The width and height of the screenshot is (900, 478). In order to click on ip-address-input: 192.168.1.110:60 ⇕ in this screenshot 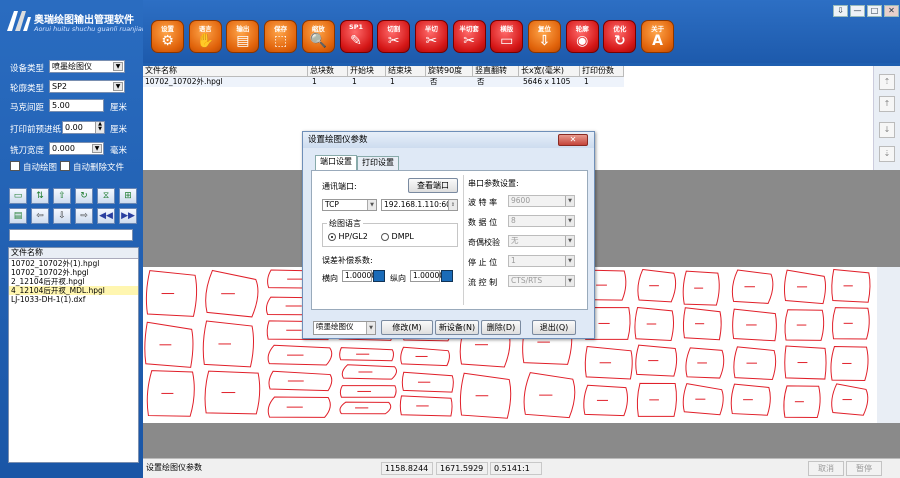, I will do `click(419, 205)`.